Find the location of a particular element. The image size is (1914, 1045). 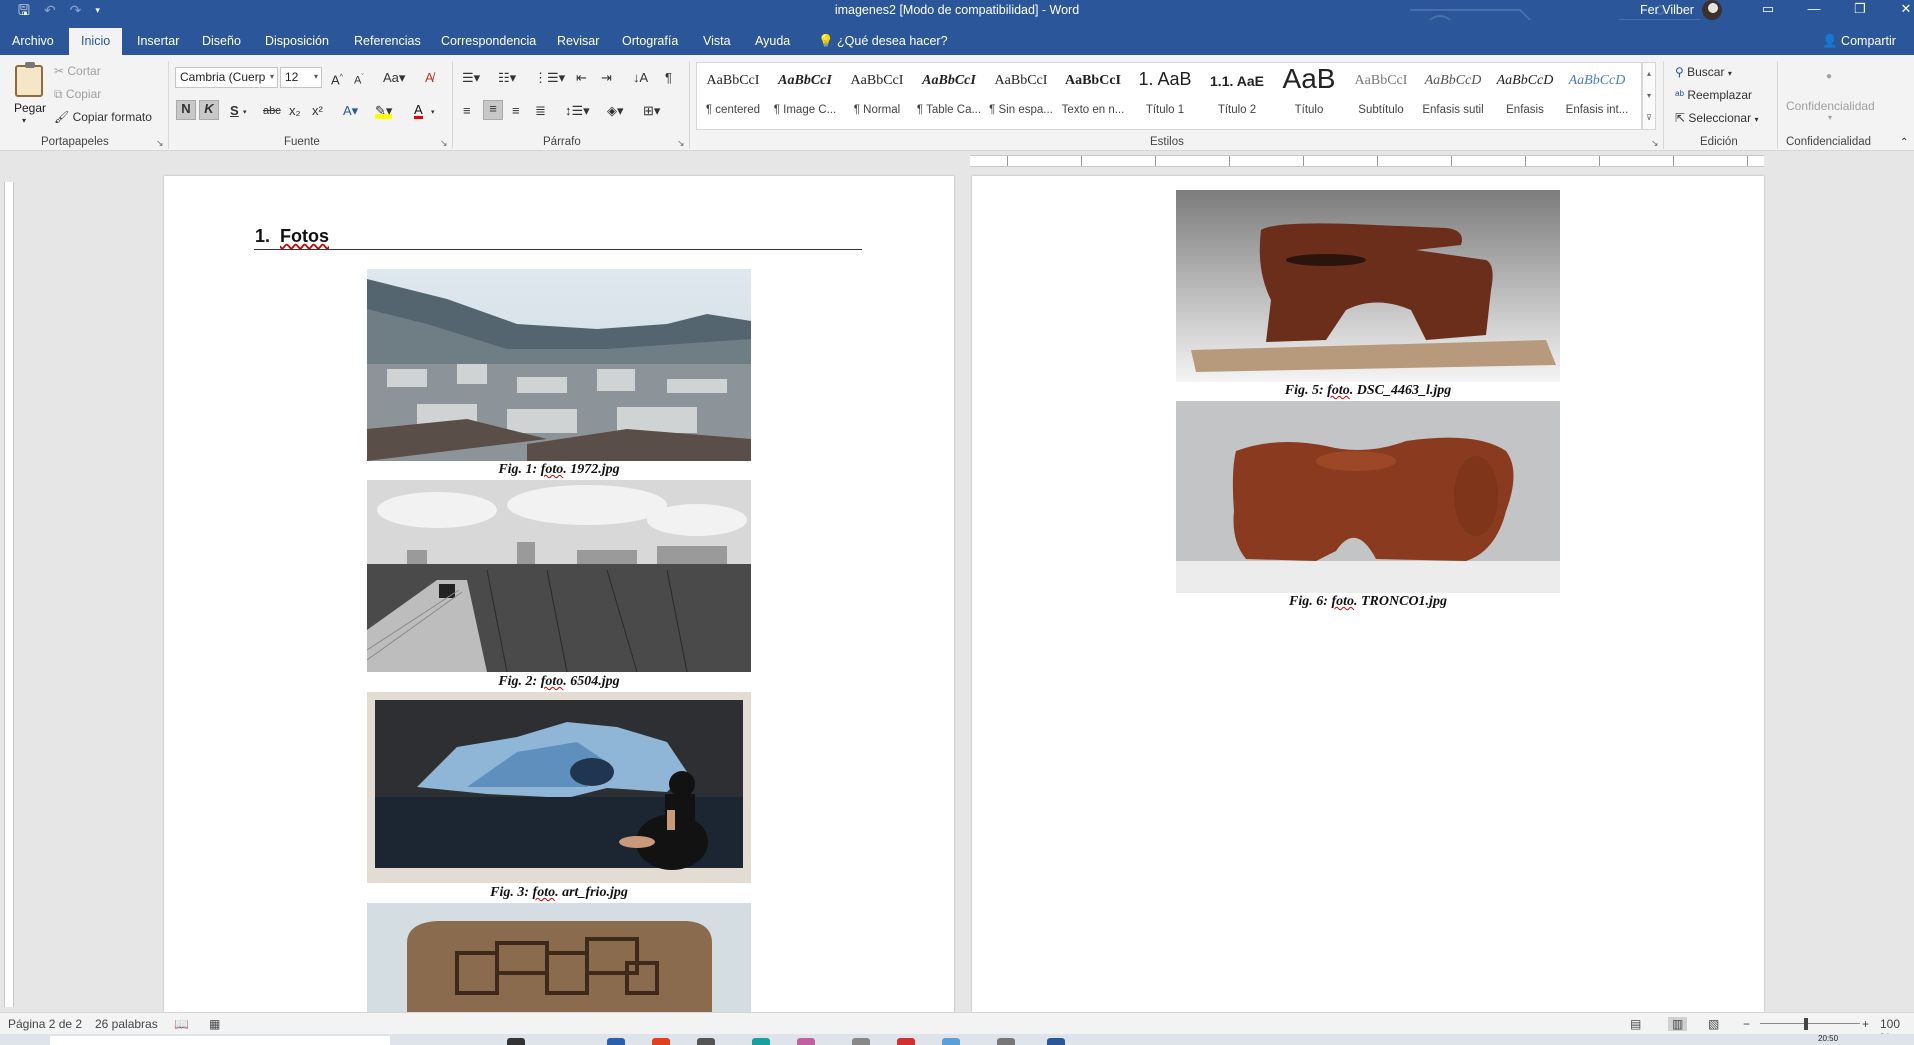

font-size-select: 12 ▾ is located at coordinates (301, 77).